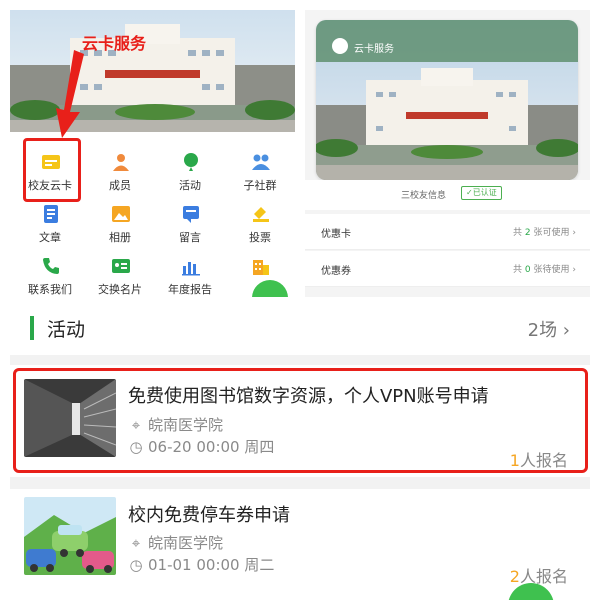  Describe the element at coordinates (340, 46) in the screenshot. I see `school-logo-icon` at that location.